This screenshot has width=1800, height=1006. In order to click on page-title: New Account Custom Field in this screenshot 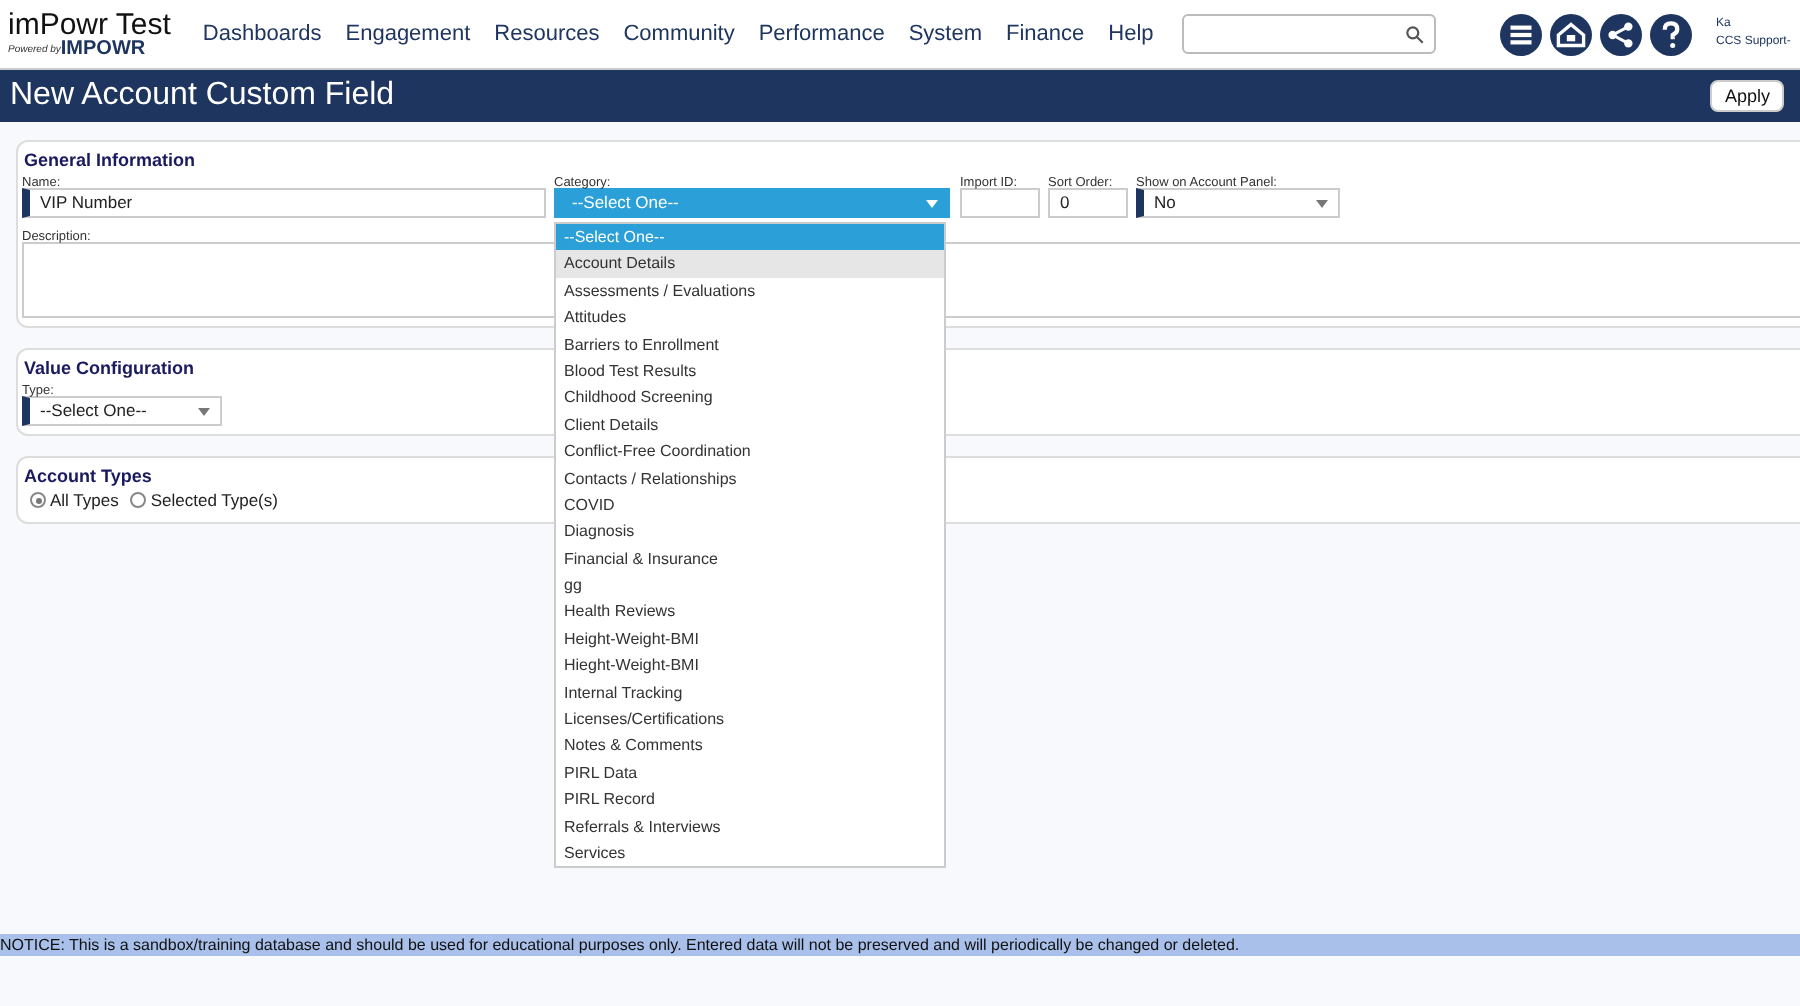, I will do `click(202, 96)`.